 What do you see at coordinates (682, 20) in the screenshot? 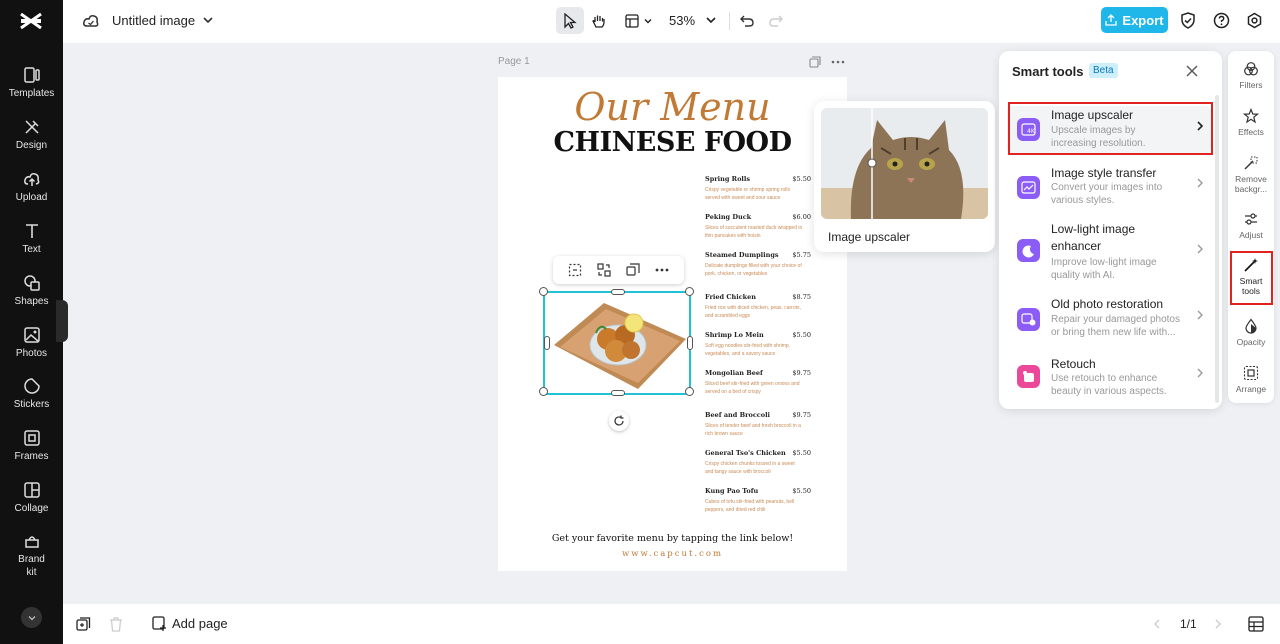
I see `zoom-level: 53%` at bounding box center [682, 20].